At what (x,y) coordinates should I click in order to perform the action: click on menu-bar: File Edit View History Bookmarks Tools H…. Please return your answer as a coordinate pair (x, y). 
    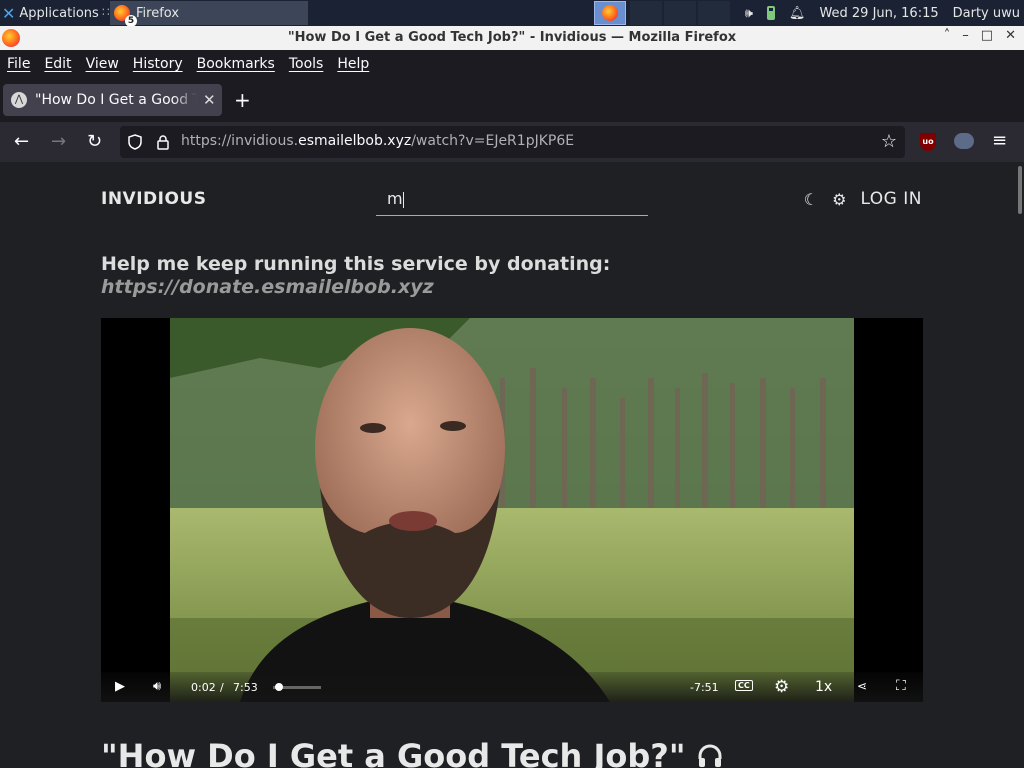
    Looking at the image, I should click on (512, 64).